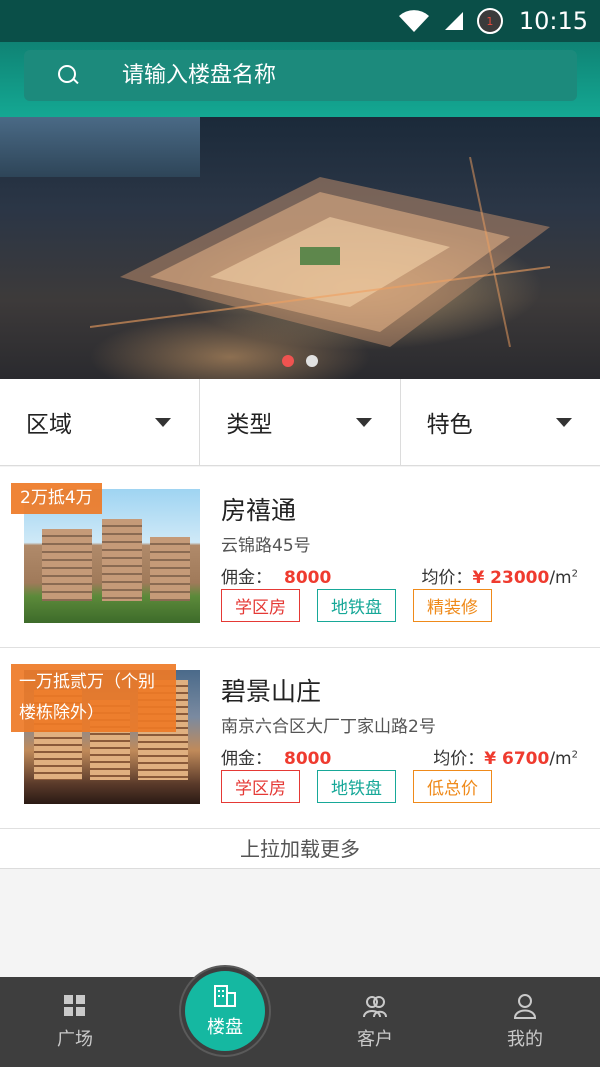 The height and width of the screenshot is (1067, 600). I want to click on filter-type: 类型, so click(300, 422).